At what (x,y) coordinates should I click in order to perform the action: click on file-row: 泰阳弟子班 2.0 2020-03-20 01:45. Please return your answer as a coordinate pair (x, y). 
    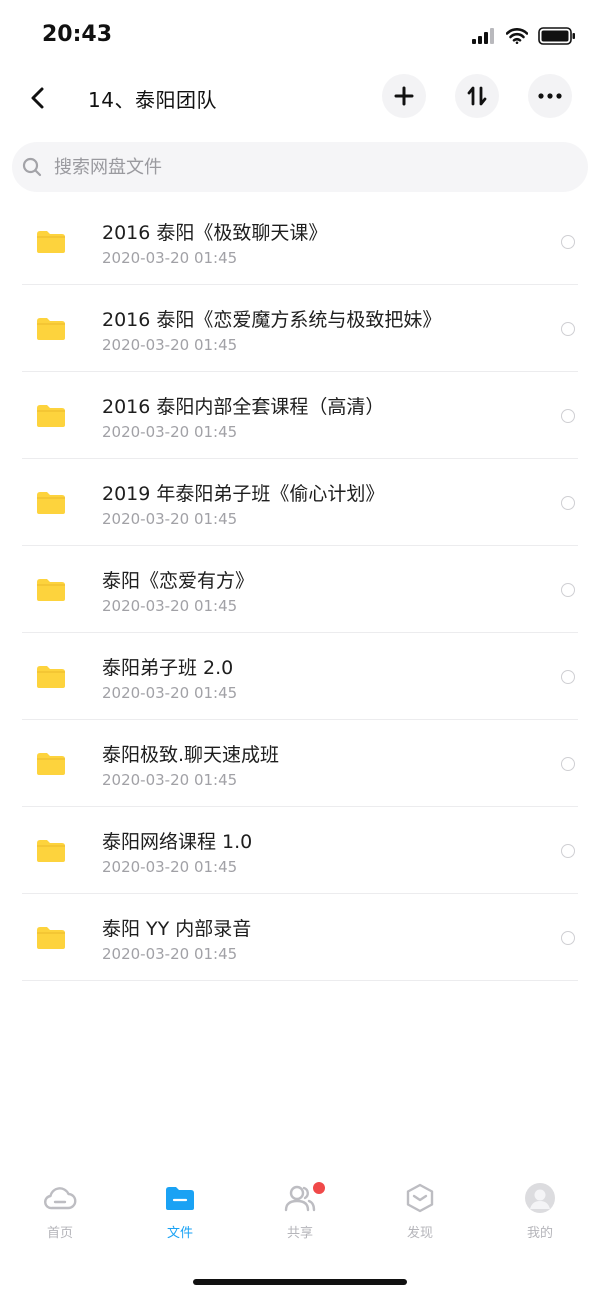
    Looking at the image, I should click on (300, 676).